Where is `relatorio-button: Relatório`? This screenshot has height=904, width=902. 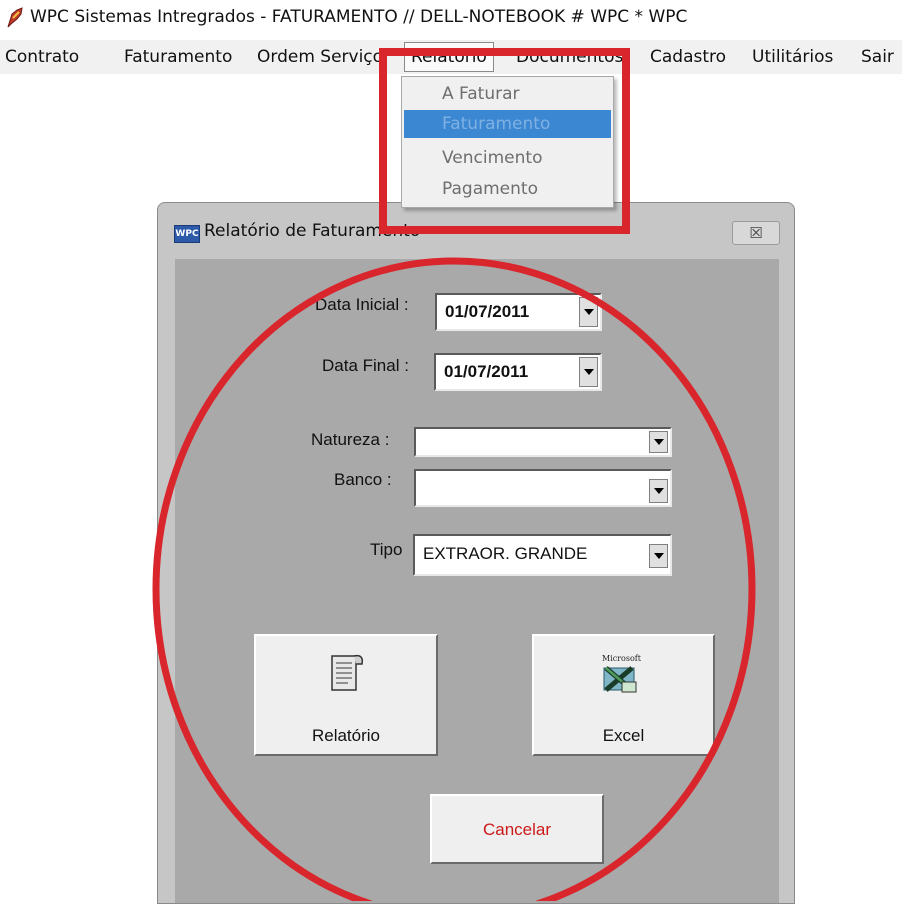 relatorio-button: Relatório is located at coordinates (346, 695).